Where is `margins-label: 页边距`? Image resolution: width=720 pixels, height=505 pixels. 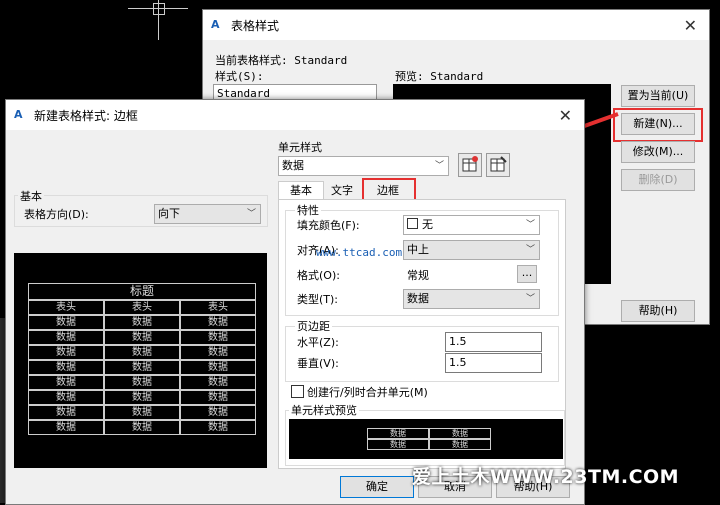
margins-label: 页边距 is located at coordinates (313, 326).